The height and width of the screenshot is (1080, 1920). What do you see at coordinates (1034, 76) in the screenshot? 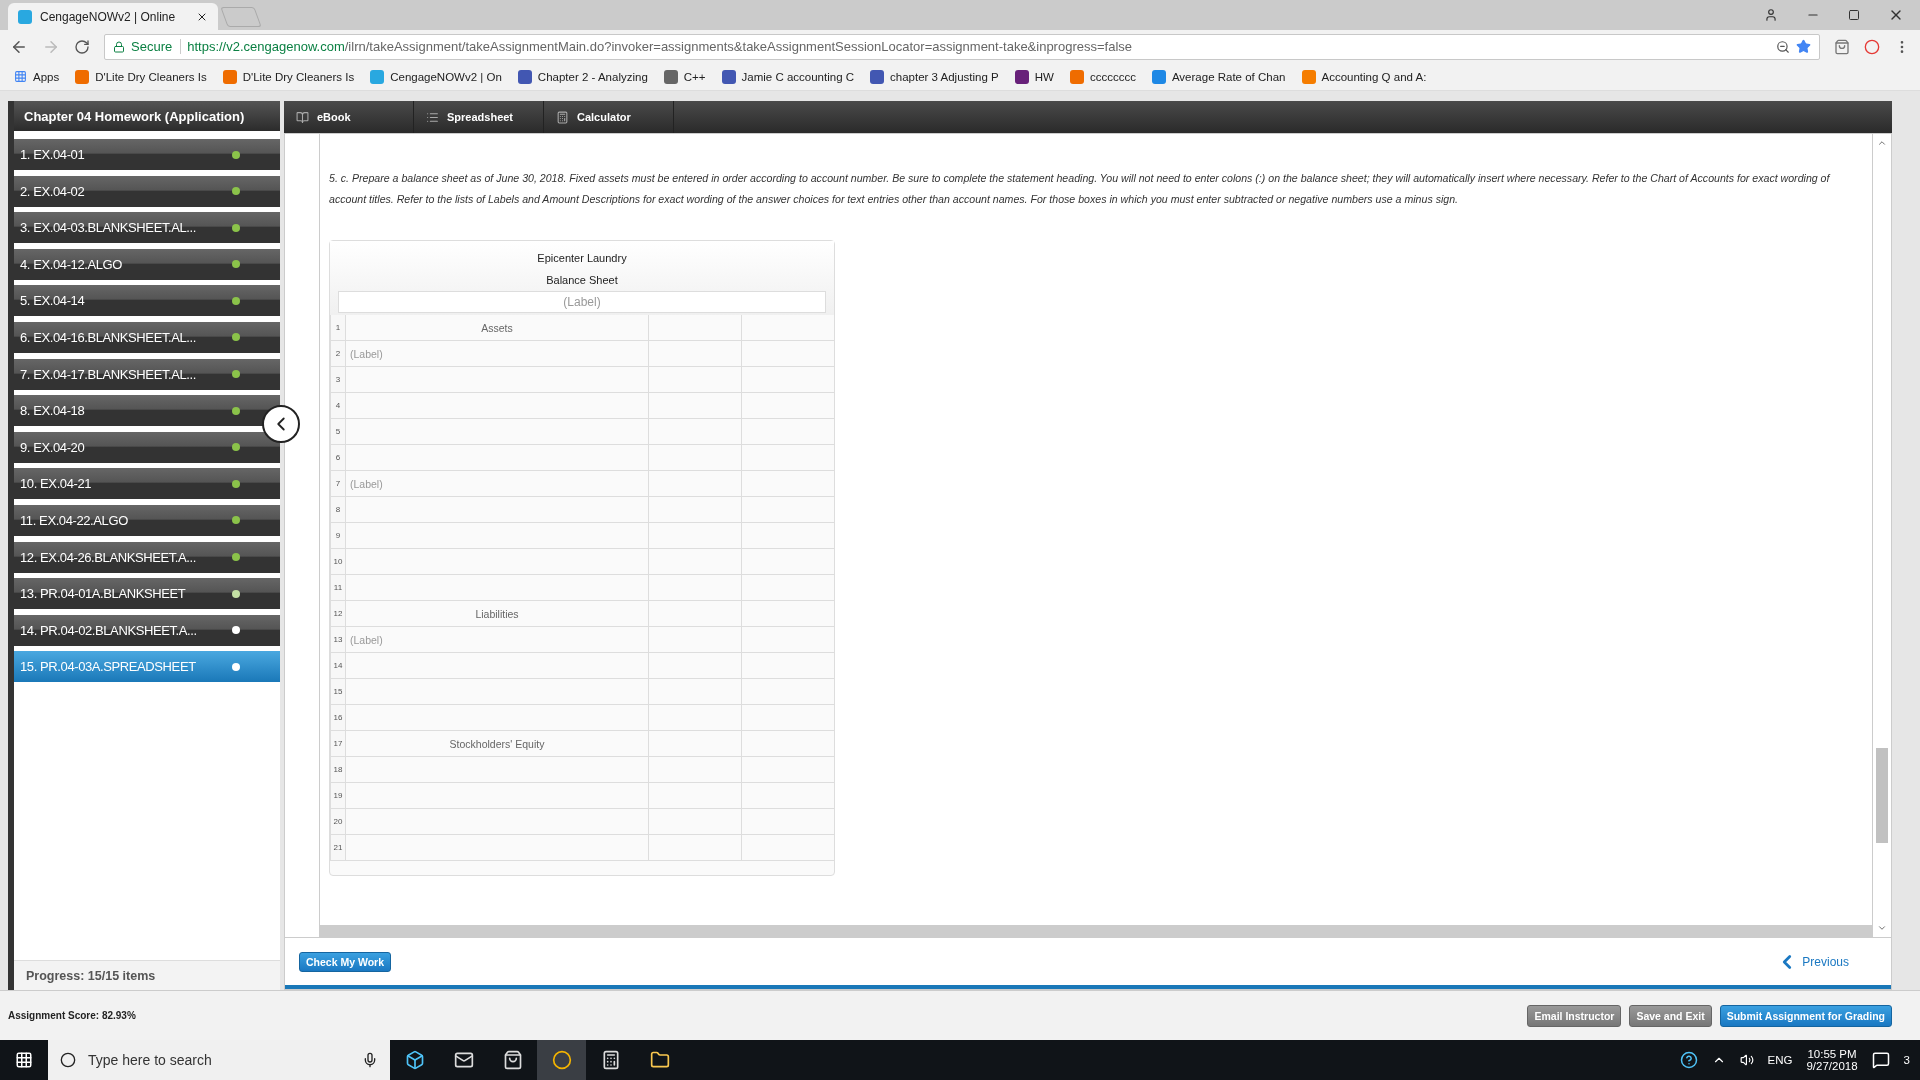
I see `bookmark-link: HW` at bounding box center [1034, 76].